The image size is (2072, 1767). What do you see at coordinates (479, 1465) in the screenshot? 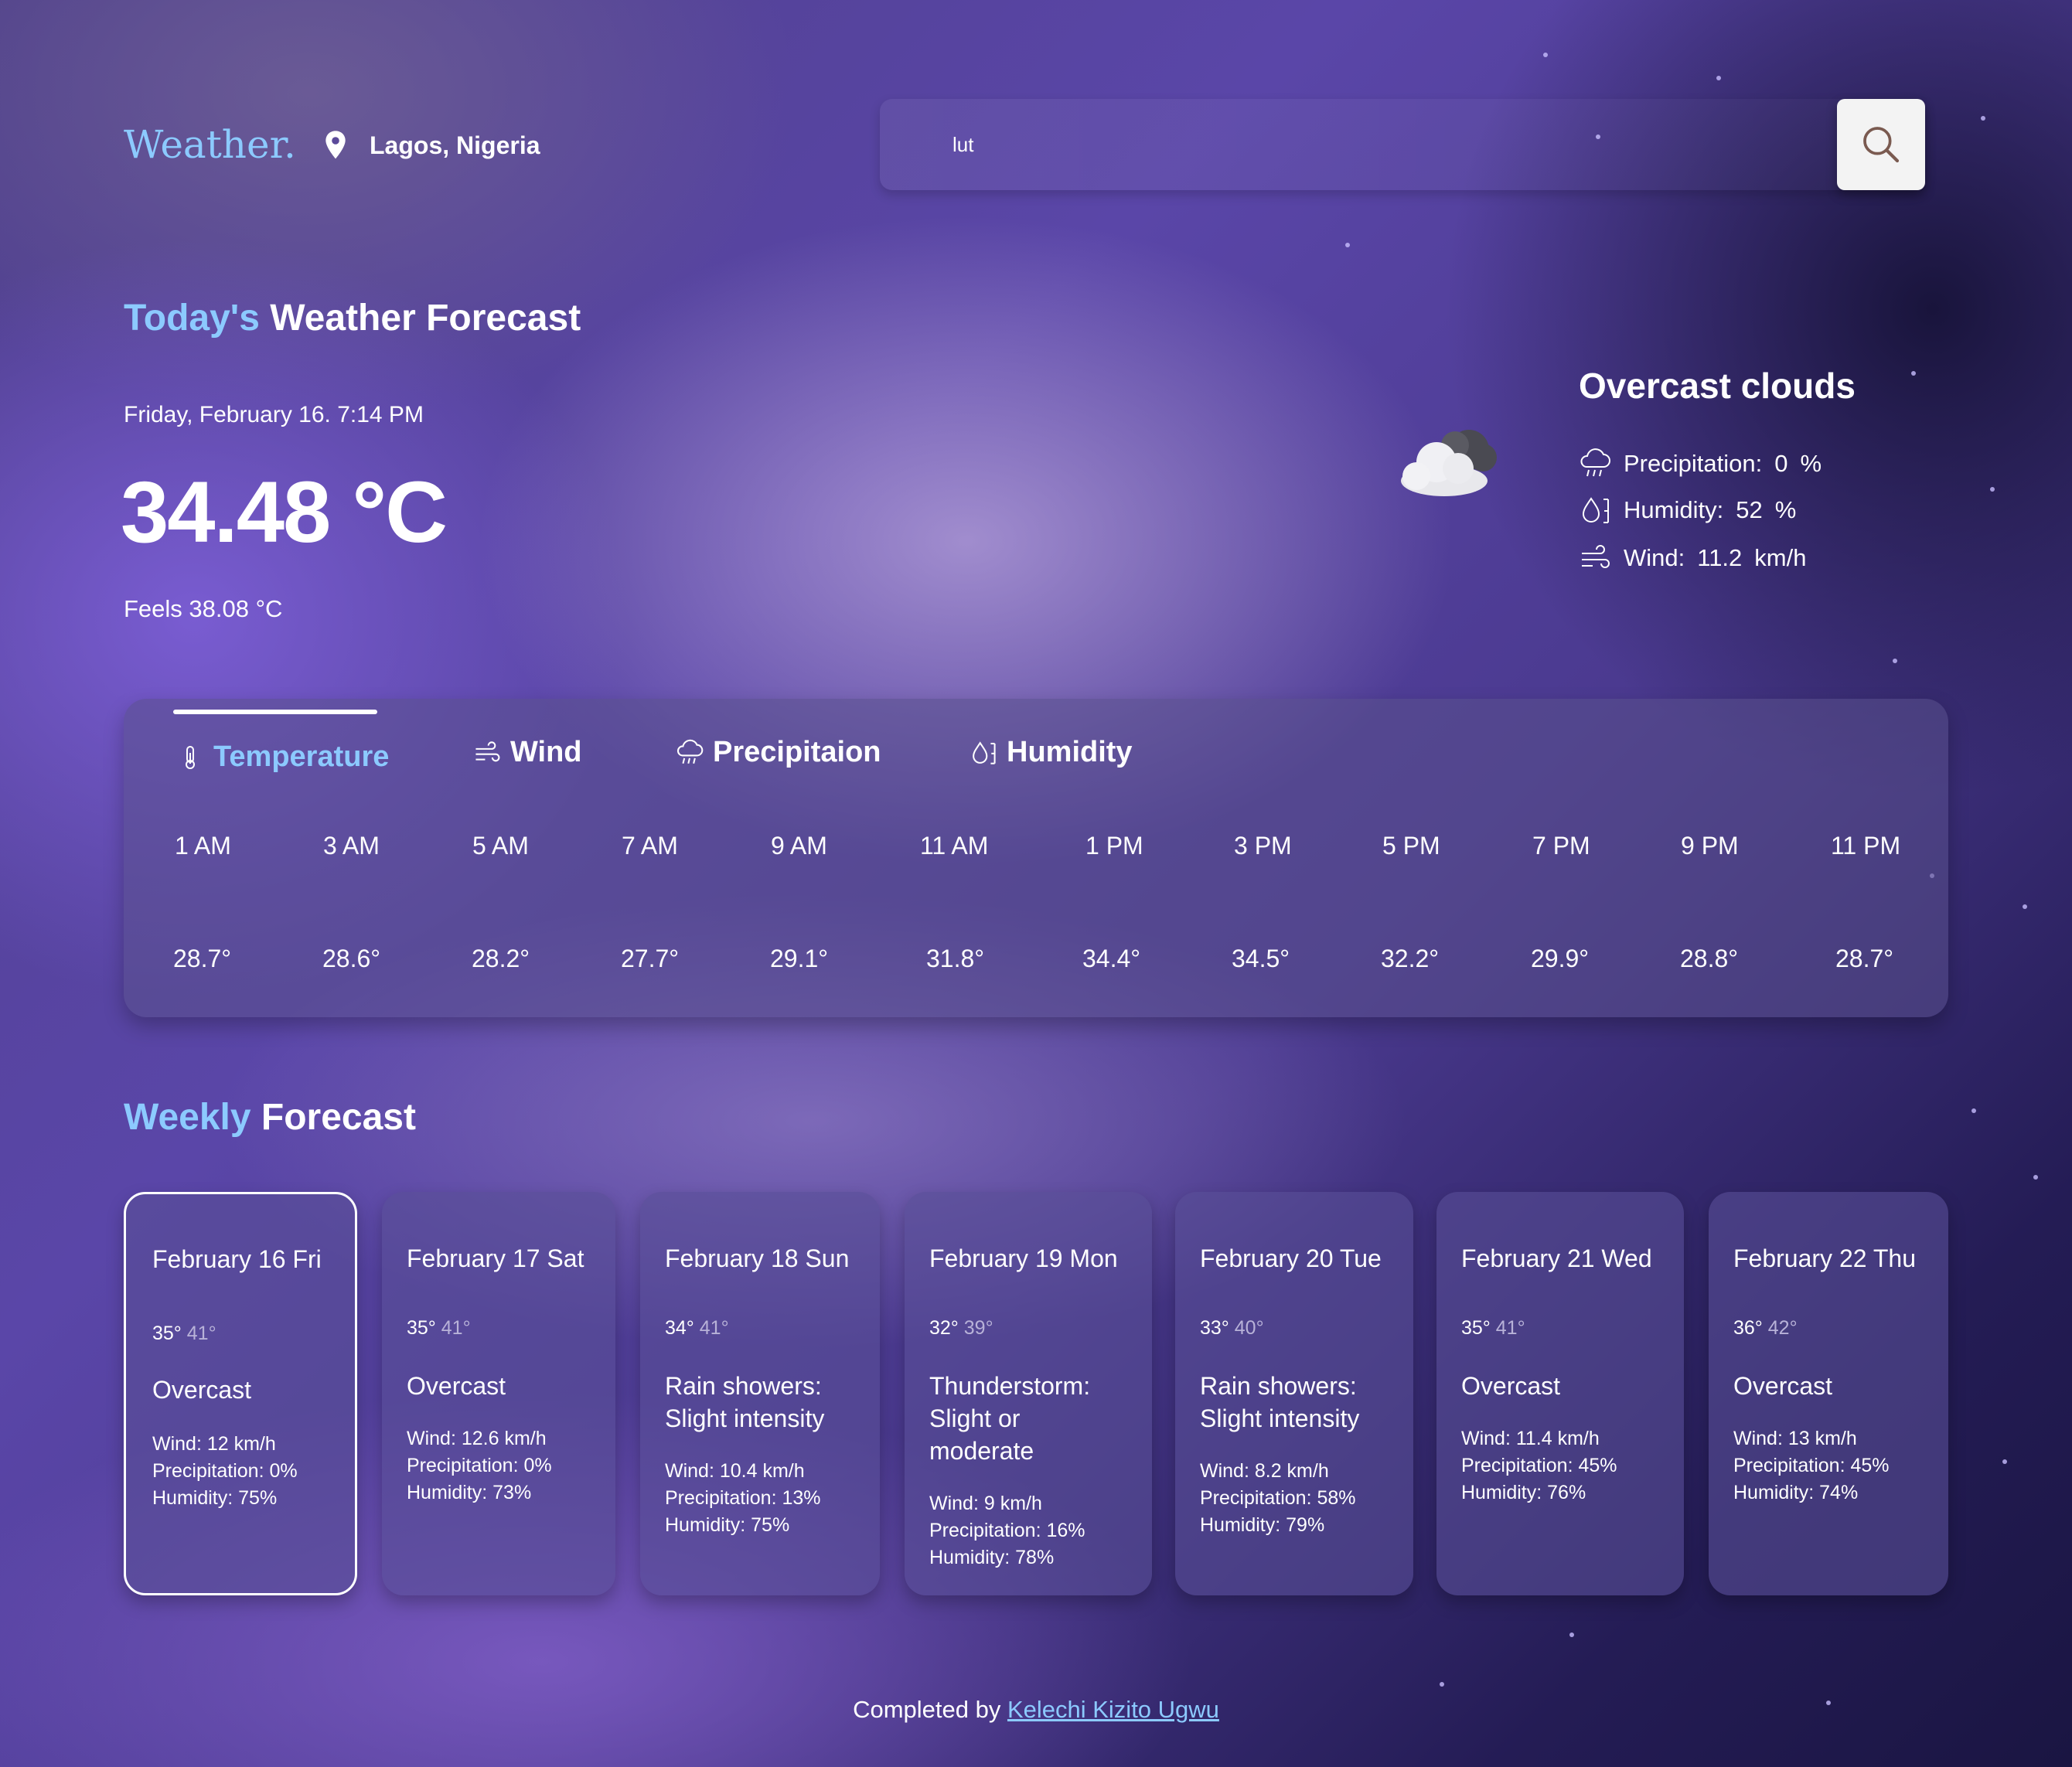
I see `day-precipitation: Precipitation: 0%` at bounding box center [479, 1465].